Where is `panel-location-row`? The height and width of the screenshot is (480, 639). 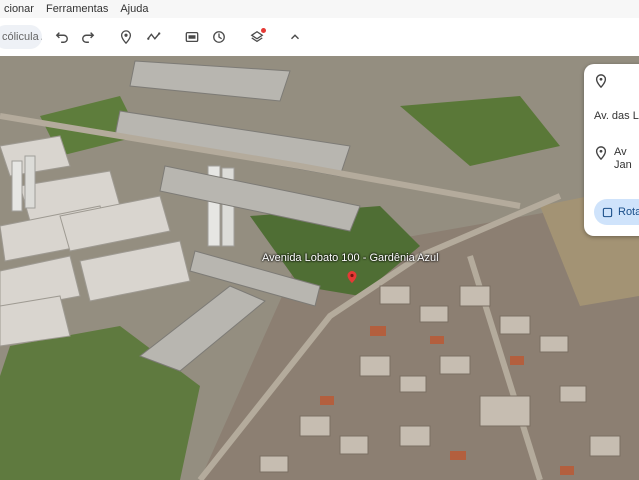
panel-location-row is located at coordinates (604, 81).